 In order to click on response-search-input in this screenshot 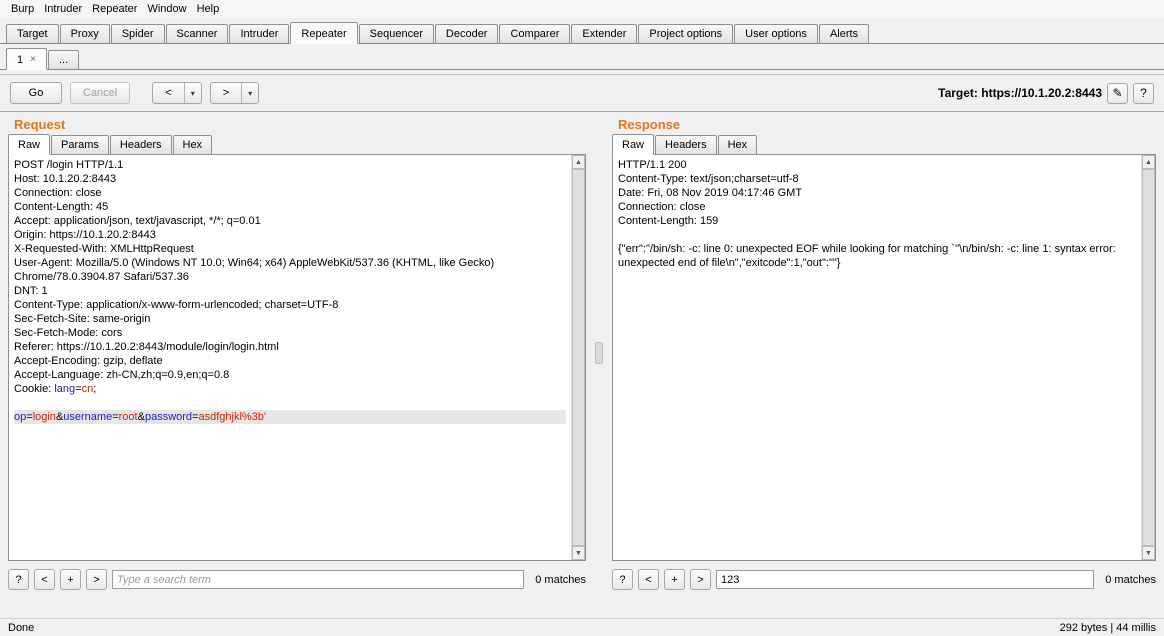, I will do `click(905, 579)`.